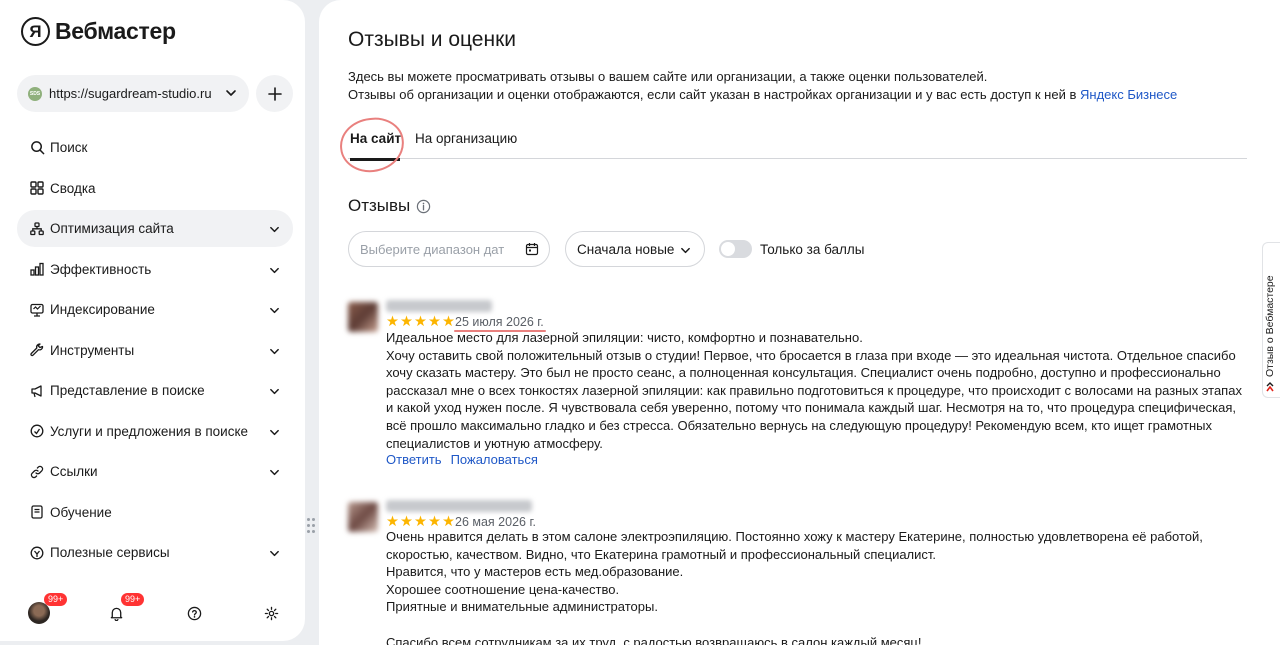 This screenshot has width=1280, height=645. What do you see at coordinates (158, 608) in the screenshot?
I see `sidebar-footer: 99+ 99+` at bounding box center [158, 608].